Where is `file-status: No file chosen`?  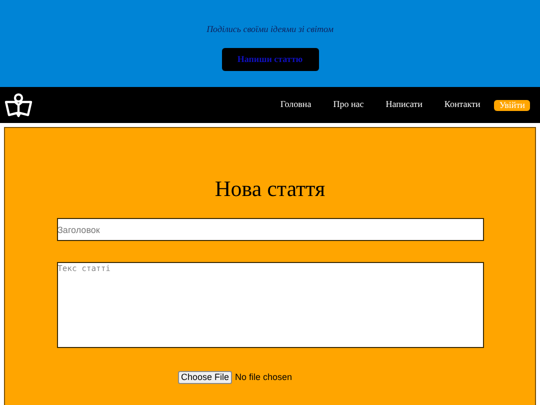 file-status: No file chosen is located at coordinates (263, 377).